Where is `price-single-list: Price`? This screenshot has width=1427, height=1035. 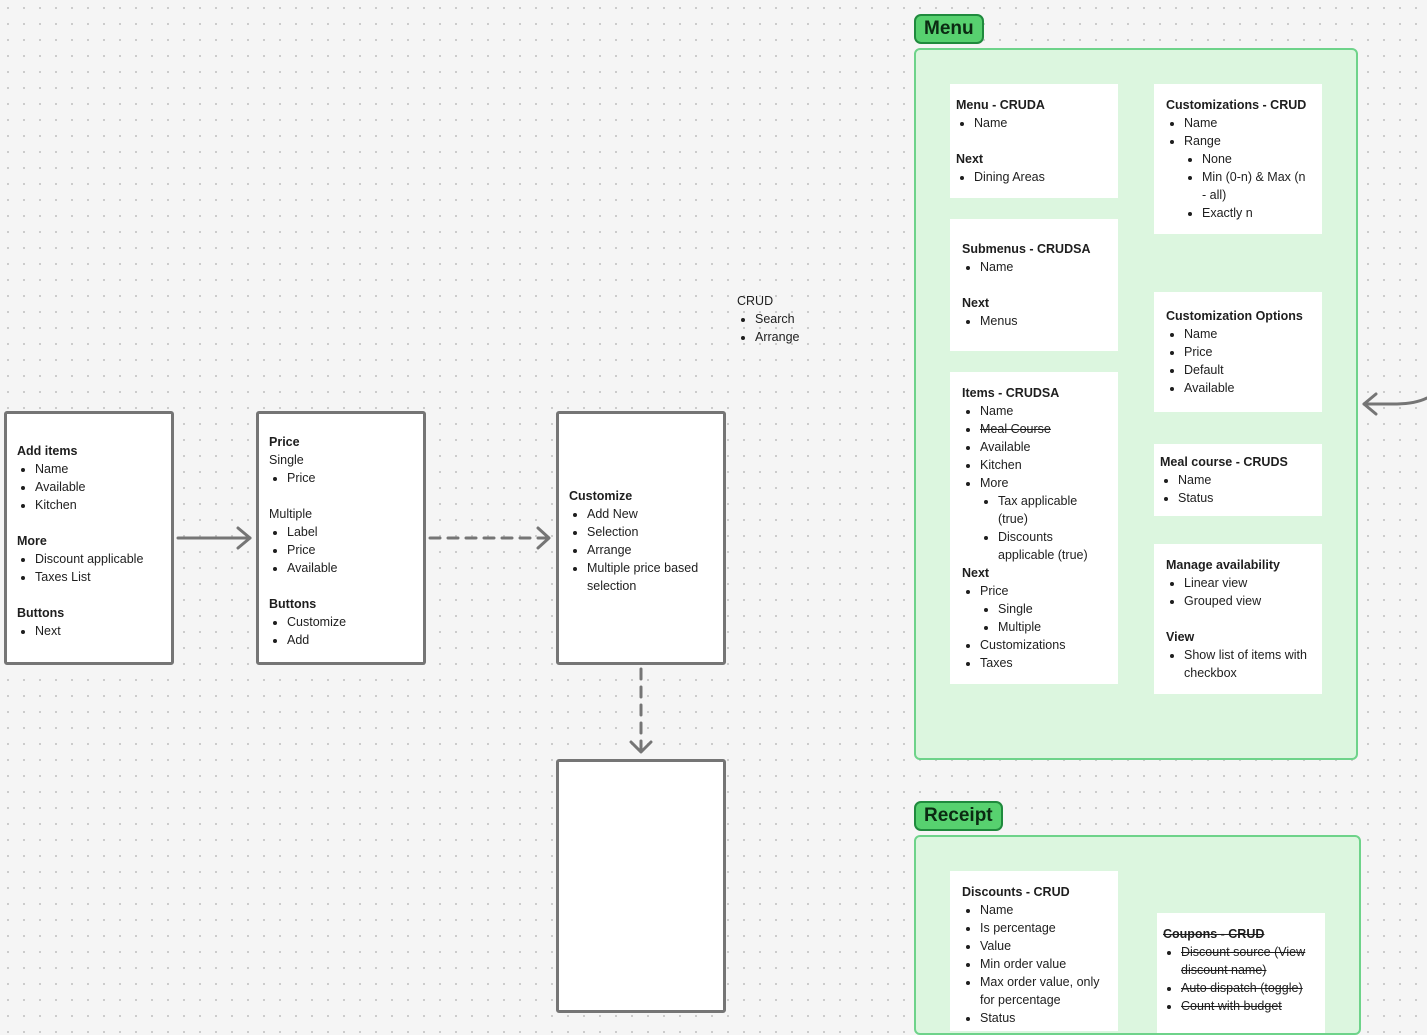 price-single-list: Price is located at coordinates (341, 478).